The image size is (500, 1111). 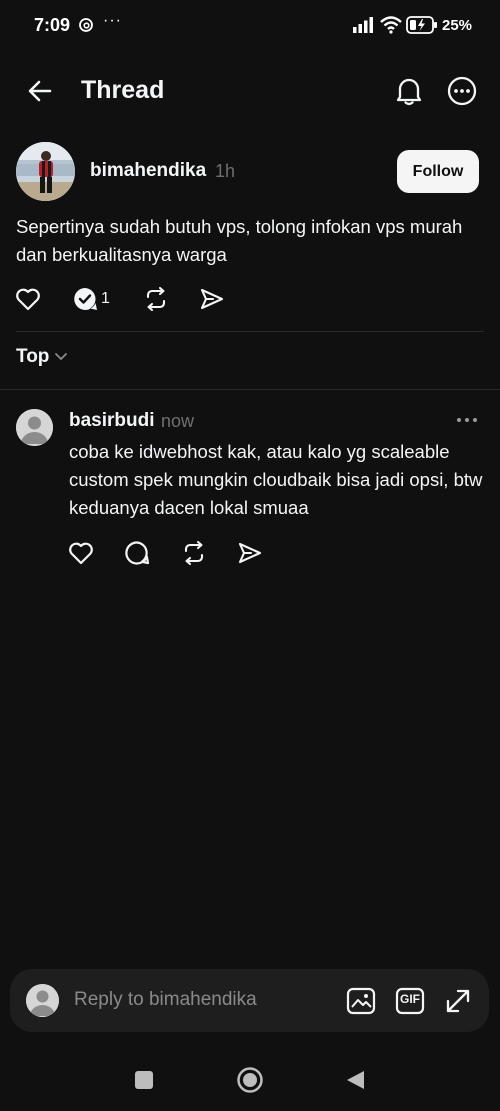 What do you see at coordinates (457, 25) in the screenshot?
I see `battery-percent: 25%` at bounding box center [457, 25].